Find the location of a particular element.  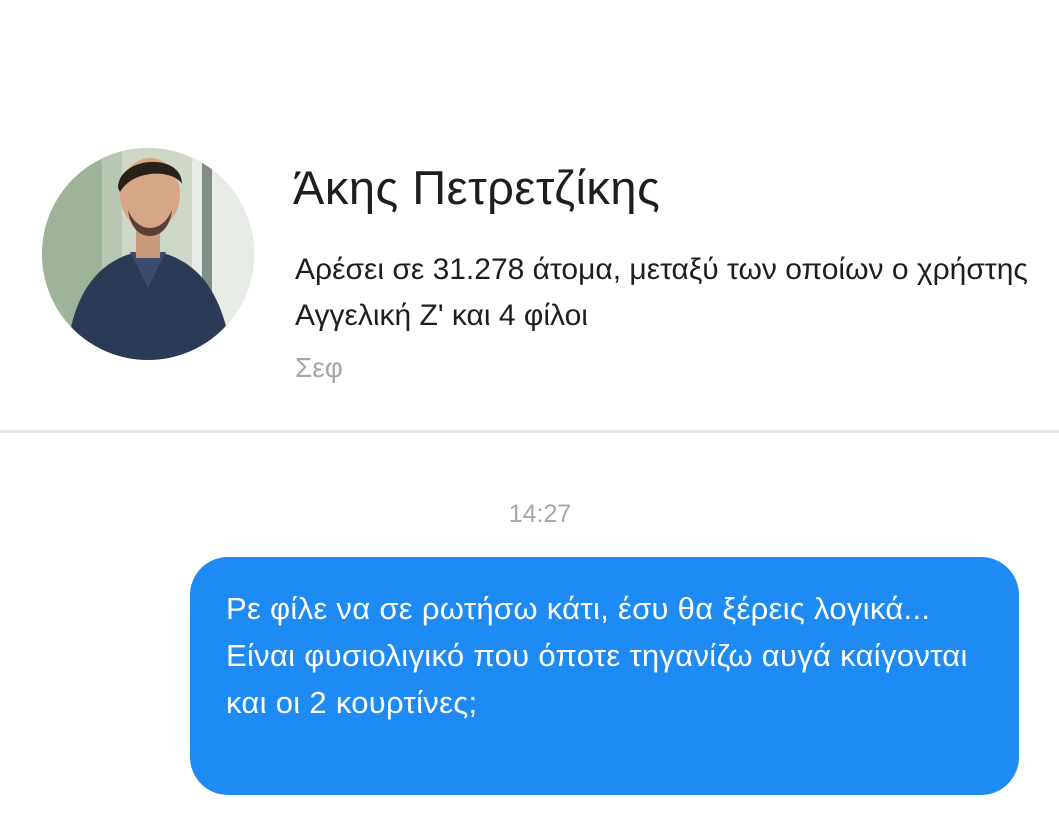

profile-avatar is located at coordinates (148, 254).